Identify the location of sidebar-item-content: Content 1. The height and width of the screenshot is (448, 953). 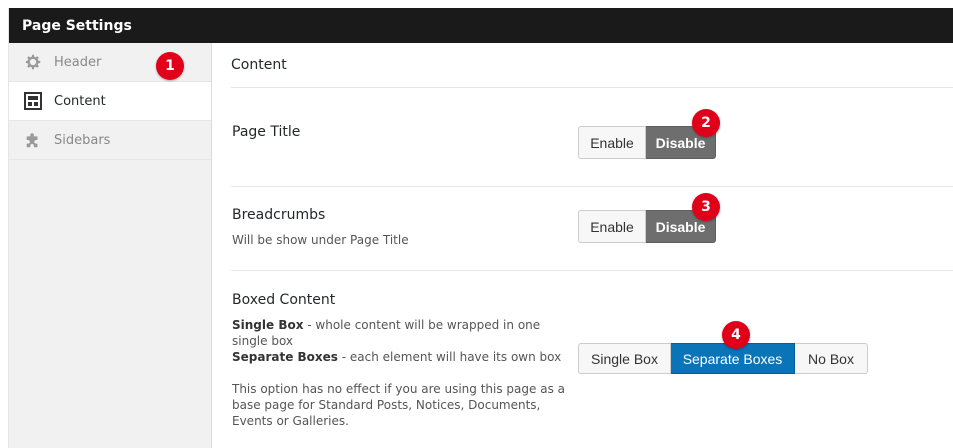
(110, 86).